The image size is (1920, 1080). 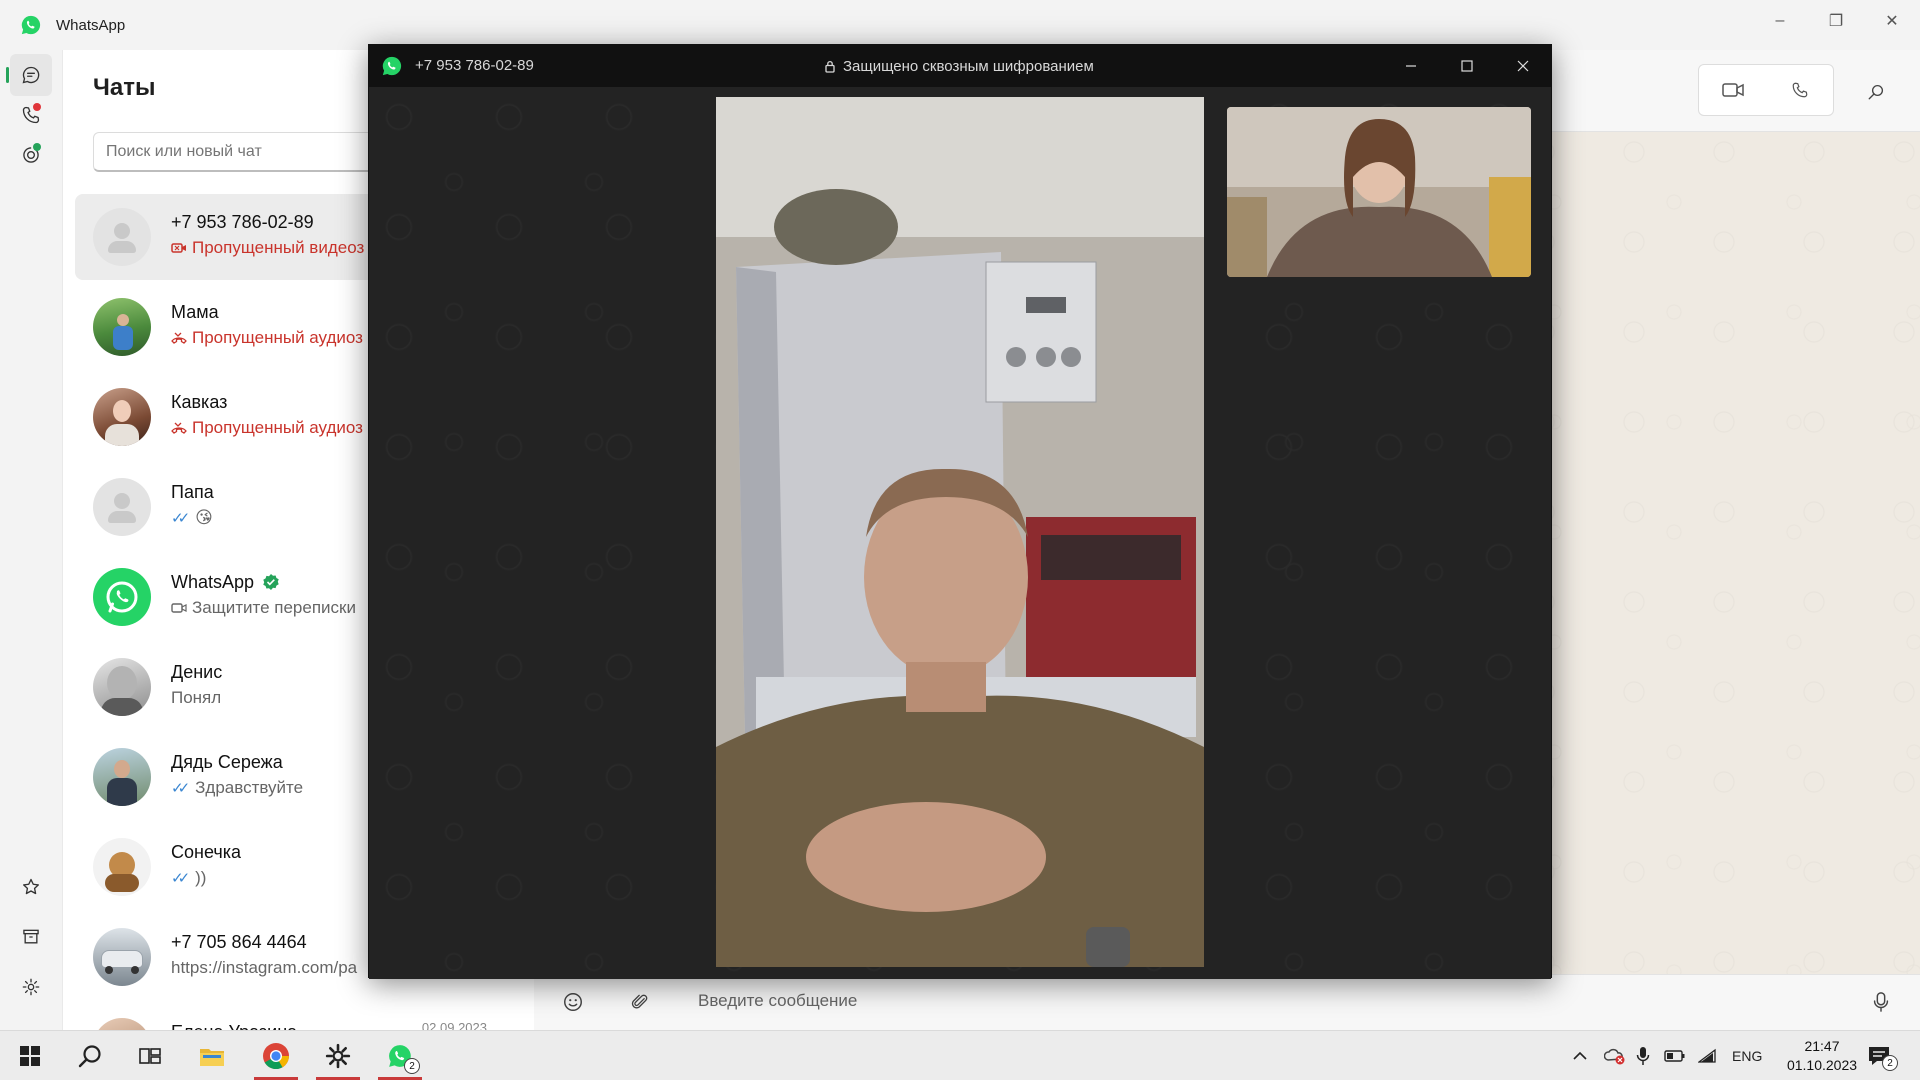 I want to click on lock-icon, so click(x=830, y=66).